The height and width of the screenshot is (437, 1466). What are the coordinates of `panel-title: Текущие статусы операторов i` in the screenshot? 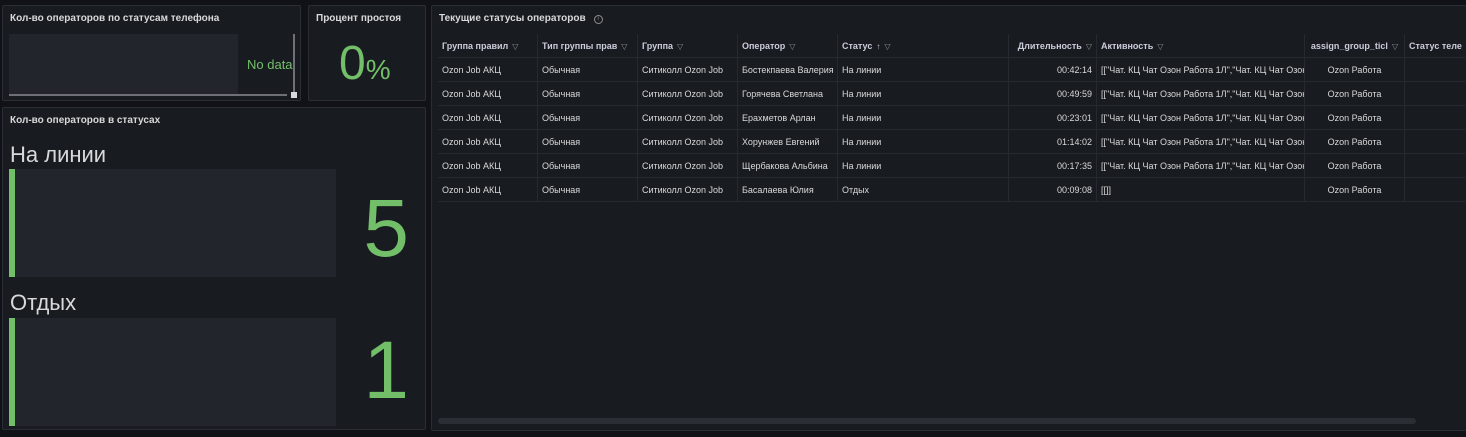 It's located at (521, 18).